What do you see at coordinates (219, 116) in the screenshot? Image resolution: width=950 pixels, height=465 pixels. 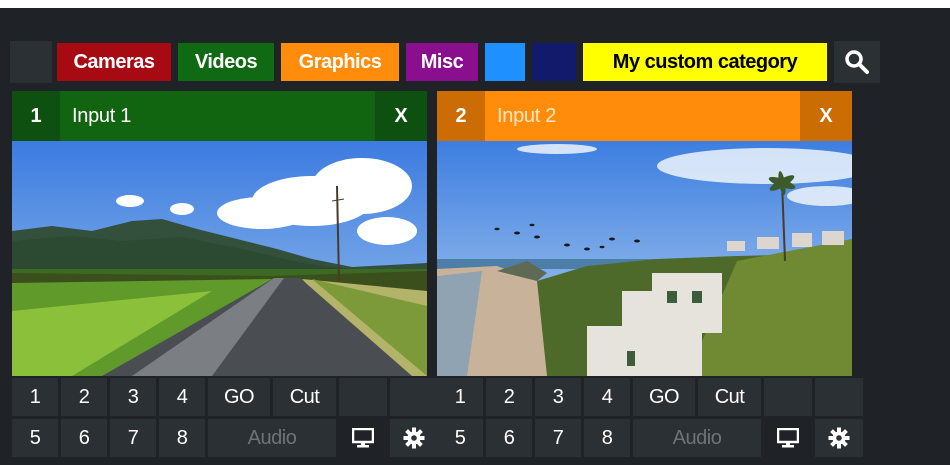 I see `input-header-1: 1 Input 1 X` at bounding box center [219, 116].